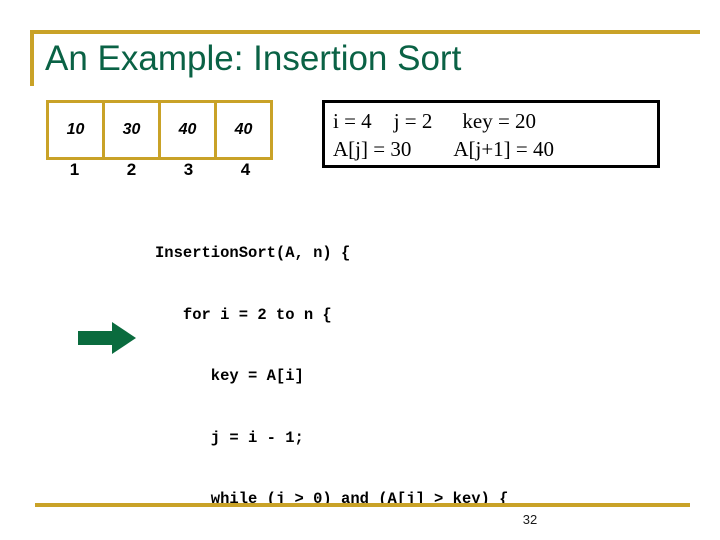  What do you see at coordinates (530, 519) in the screenshot?
I see `page-number: 32` at bounding box center [530, 519].